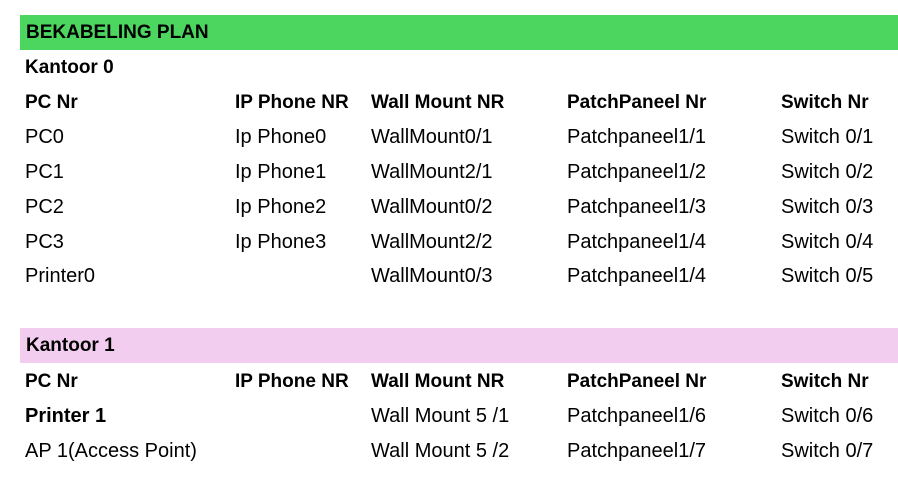  Describe the element at coordinates (432, 137) in the screenshot. I see `cell-wall-mount: WallMount0/1` at that location.